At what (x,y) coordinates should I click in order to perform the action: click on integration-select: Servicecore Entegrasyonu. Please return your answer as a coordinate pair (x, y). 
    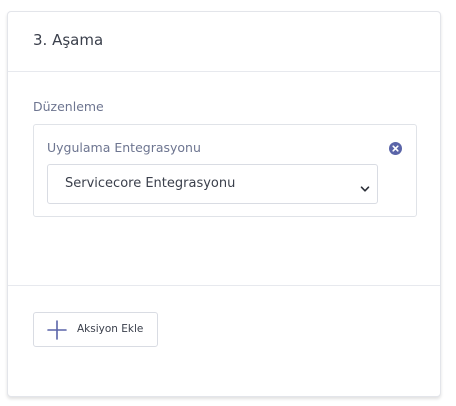
    Looking at the image, I should click on (212, 184).